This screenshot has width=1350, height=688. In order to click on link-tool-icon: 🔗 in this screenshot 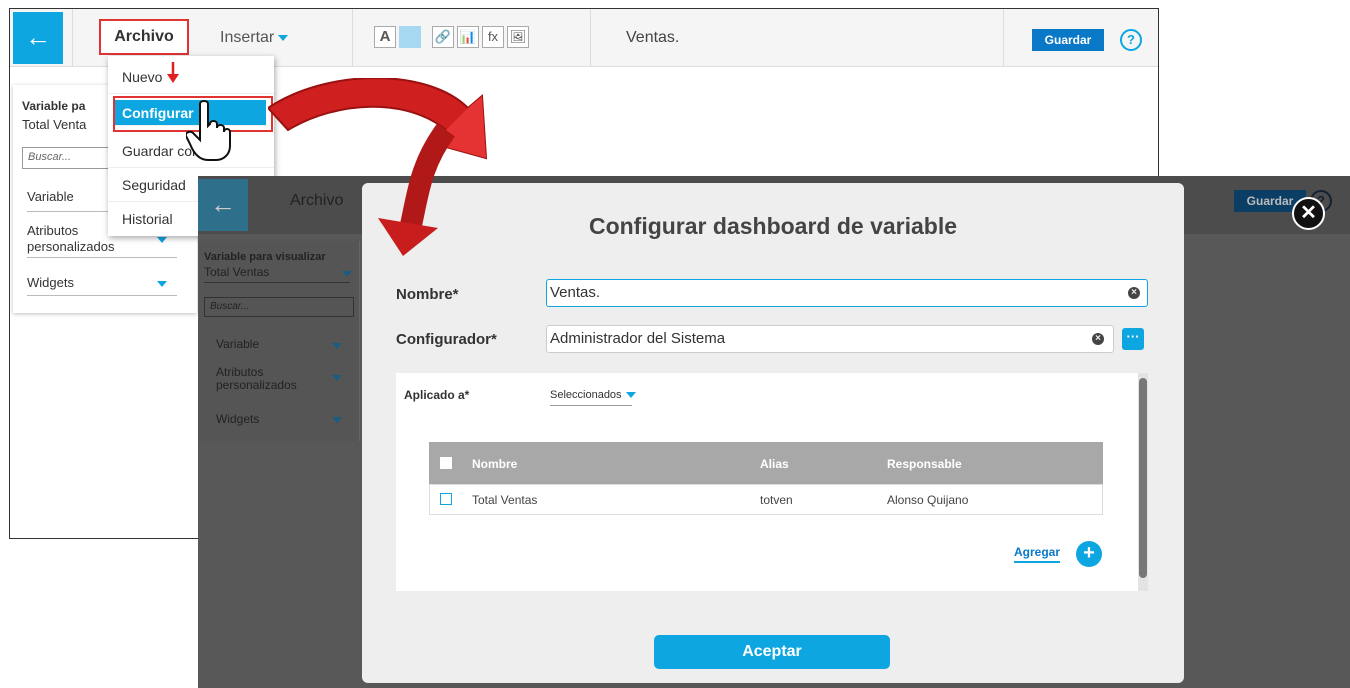, I will do `click(443, 37)`.